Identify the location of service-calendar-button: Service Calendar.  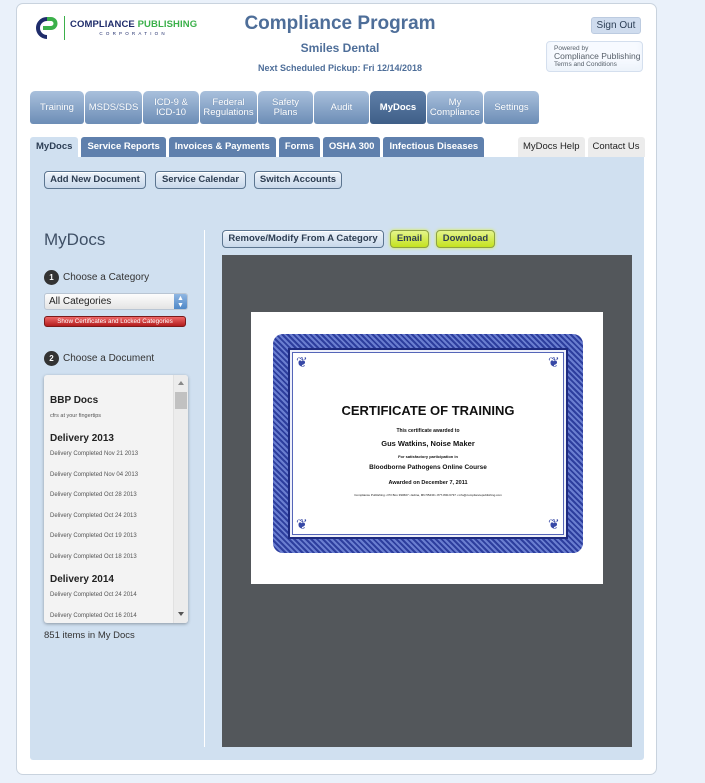
(200, 180).